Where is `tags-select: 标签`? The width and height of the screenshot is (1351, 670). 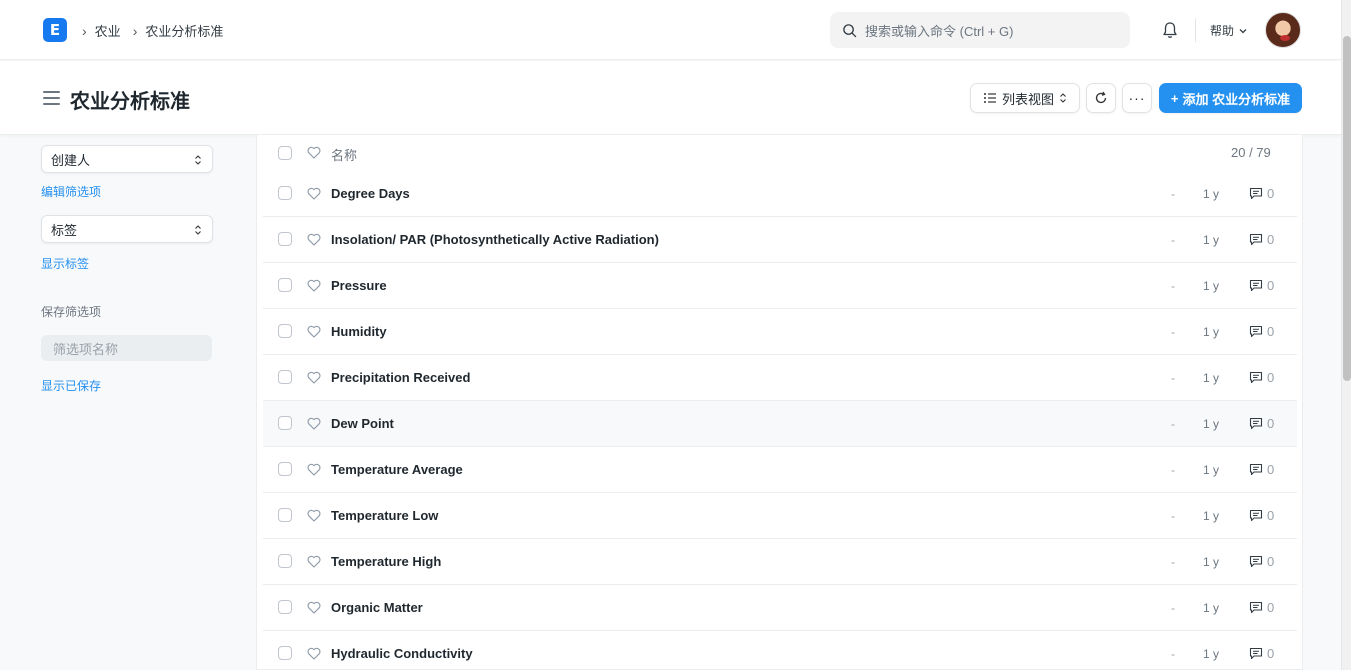 tags-select: 标签 is located at coordinates (127, 229).